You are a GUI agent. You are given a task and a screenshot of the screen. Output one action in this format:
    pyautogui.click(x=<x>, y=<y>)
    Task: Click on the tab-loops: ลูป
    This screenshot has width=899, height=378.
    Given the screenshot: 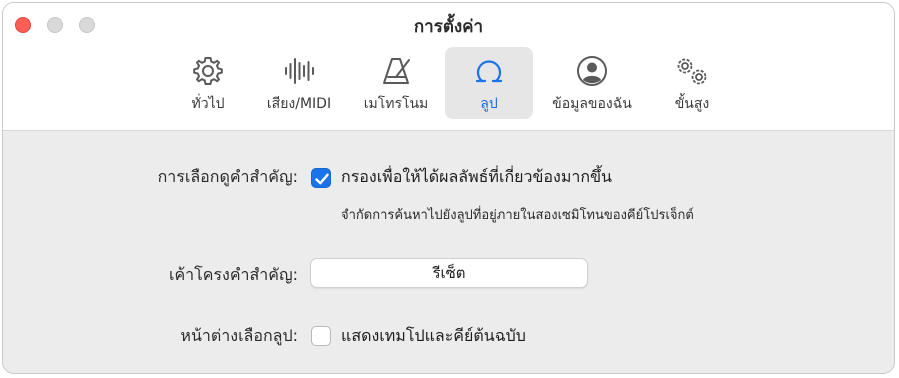 What is the action you would take?
    pyautogui.click(x=489, y=83)
    